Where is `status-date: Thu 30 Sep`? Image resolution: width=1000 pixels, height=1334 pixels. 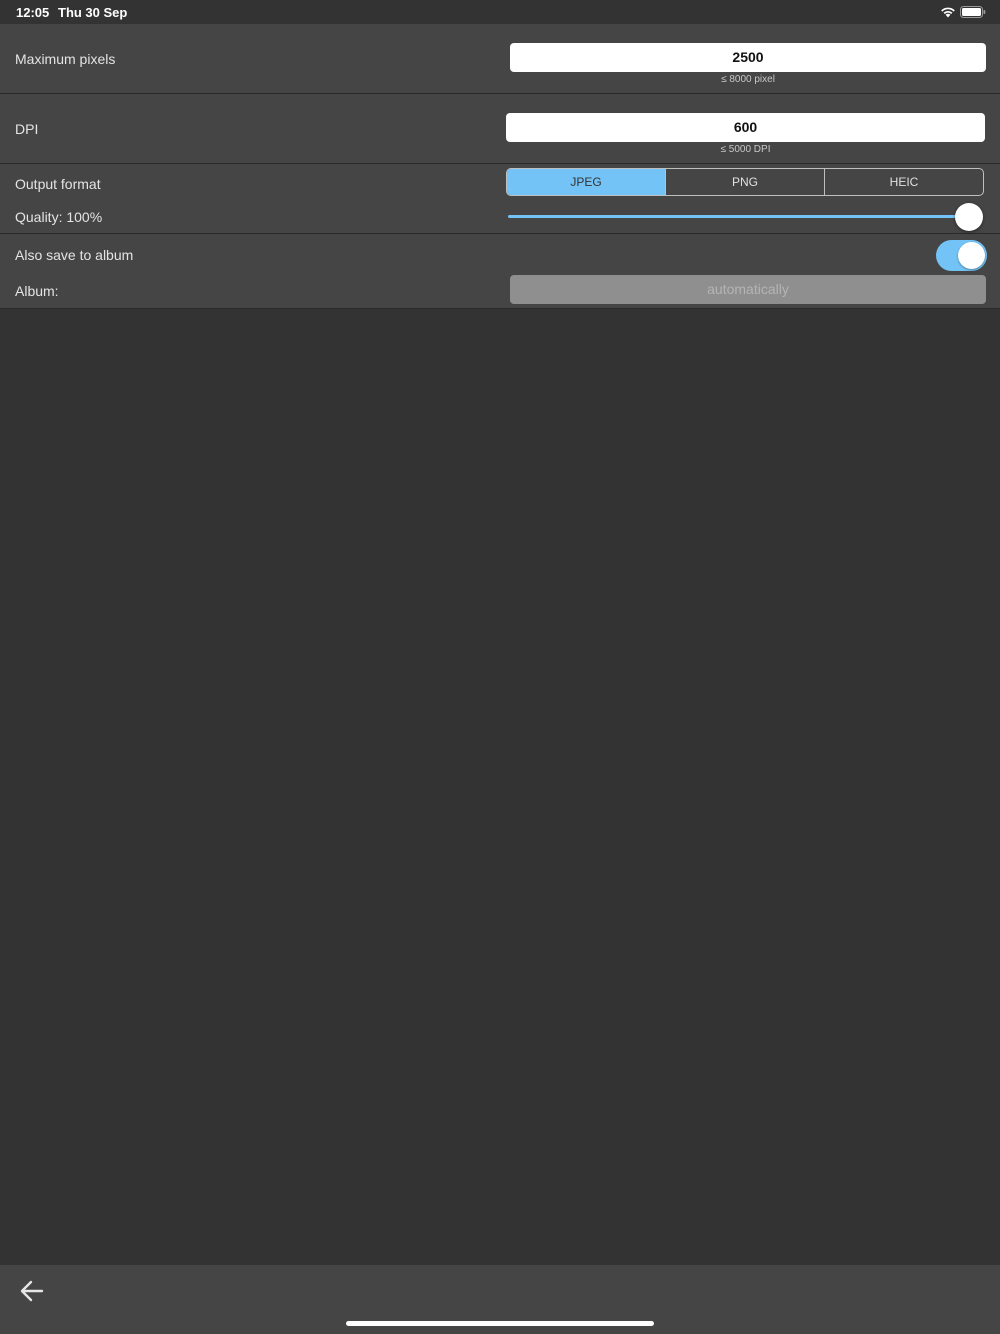 status-date: Thu 30 Sep is located at coordinates (93, 12).